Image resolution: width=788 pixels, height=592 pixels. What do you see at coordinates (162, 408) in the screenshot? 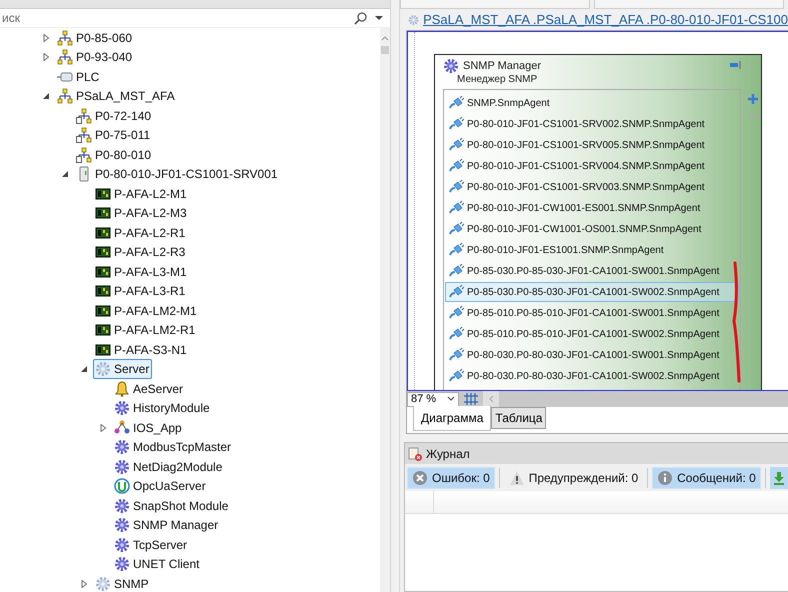
I see `tree-item: HistoryModule` at bounding box center [162, 408].